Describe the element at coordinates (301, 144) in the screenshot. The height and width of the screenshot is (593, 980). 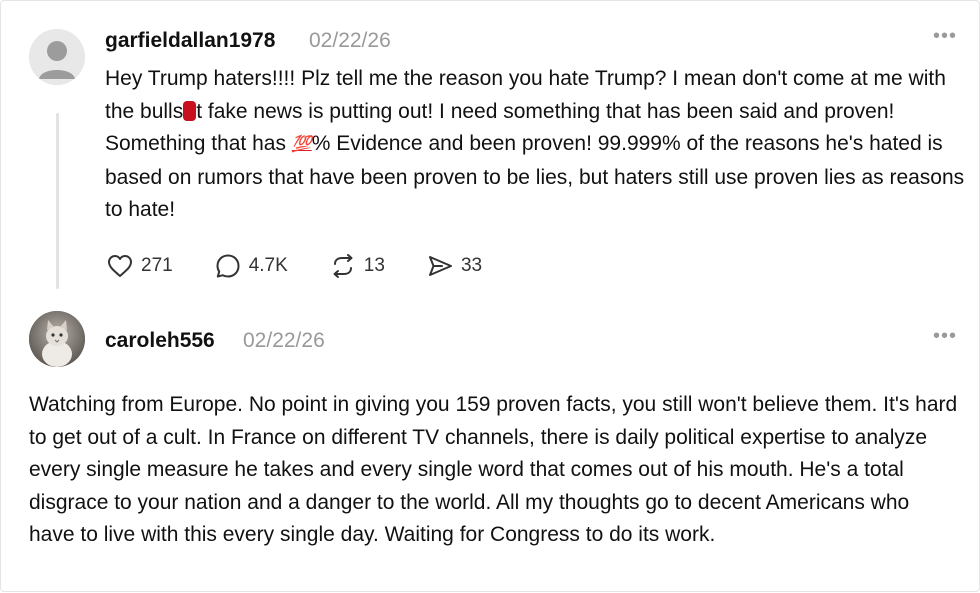
I see `hundred-emoji: 💯` at that location.